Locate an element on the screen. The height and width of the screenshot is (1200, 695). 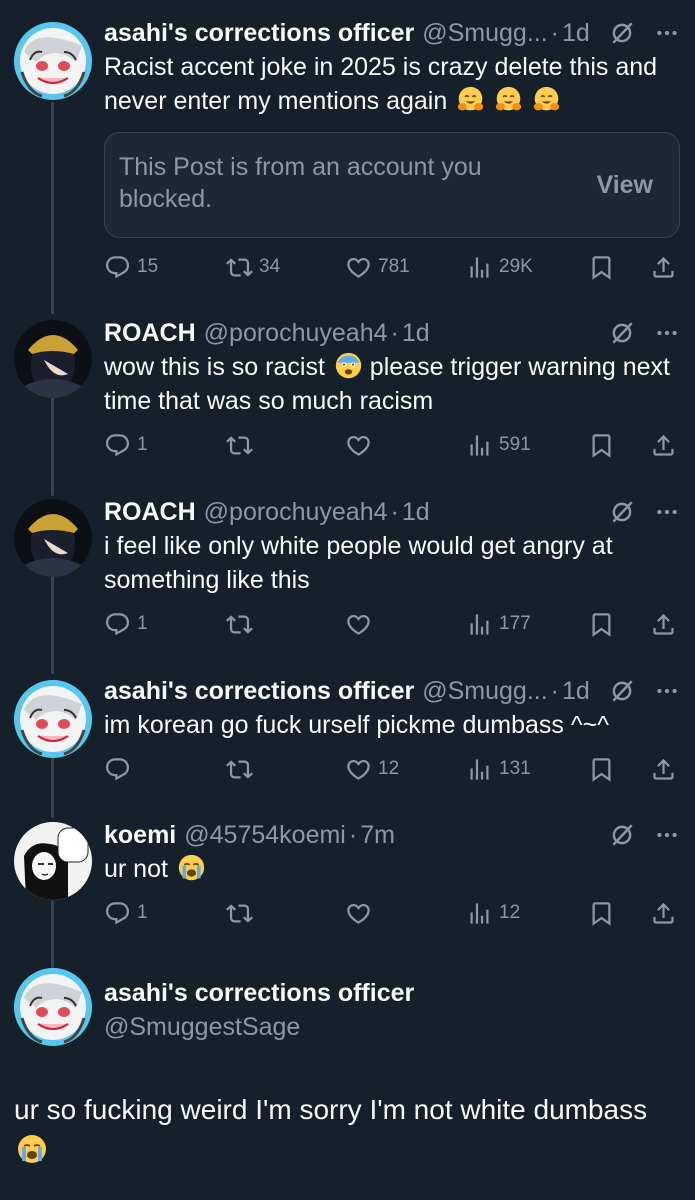
repost-button: 34 is located at coordinates (253, 267).